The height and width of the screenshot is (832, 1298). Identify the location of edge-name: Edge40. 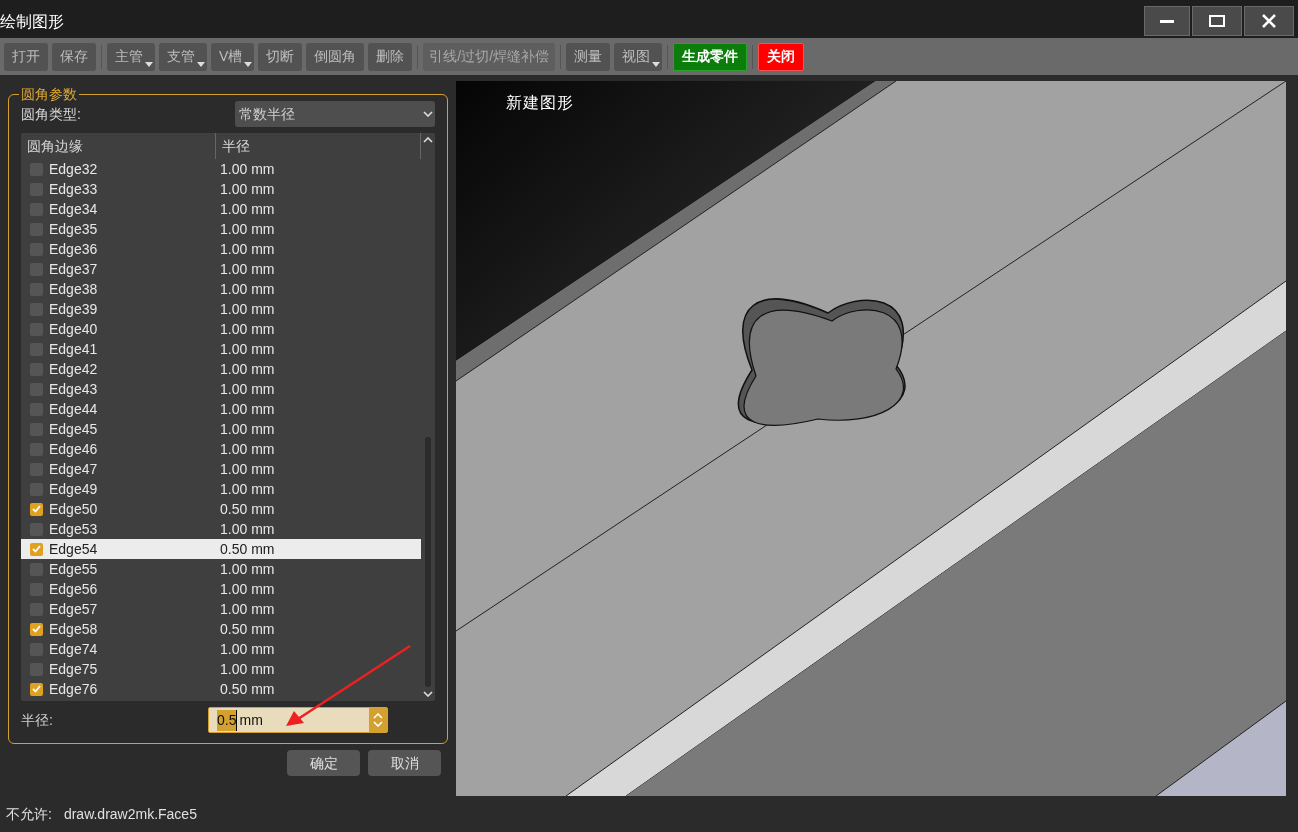
(73, 329).